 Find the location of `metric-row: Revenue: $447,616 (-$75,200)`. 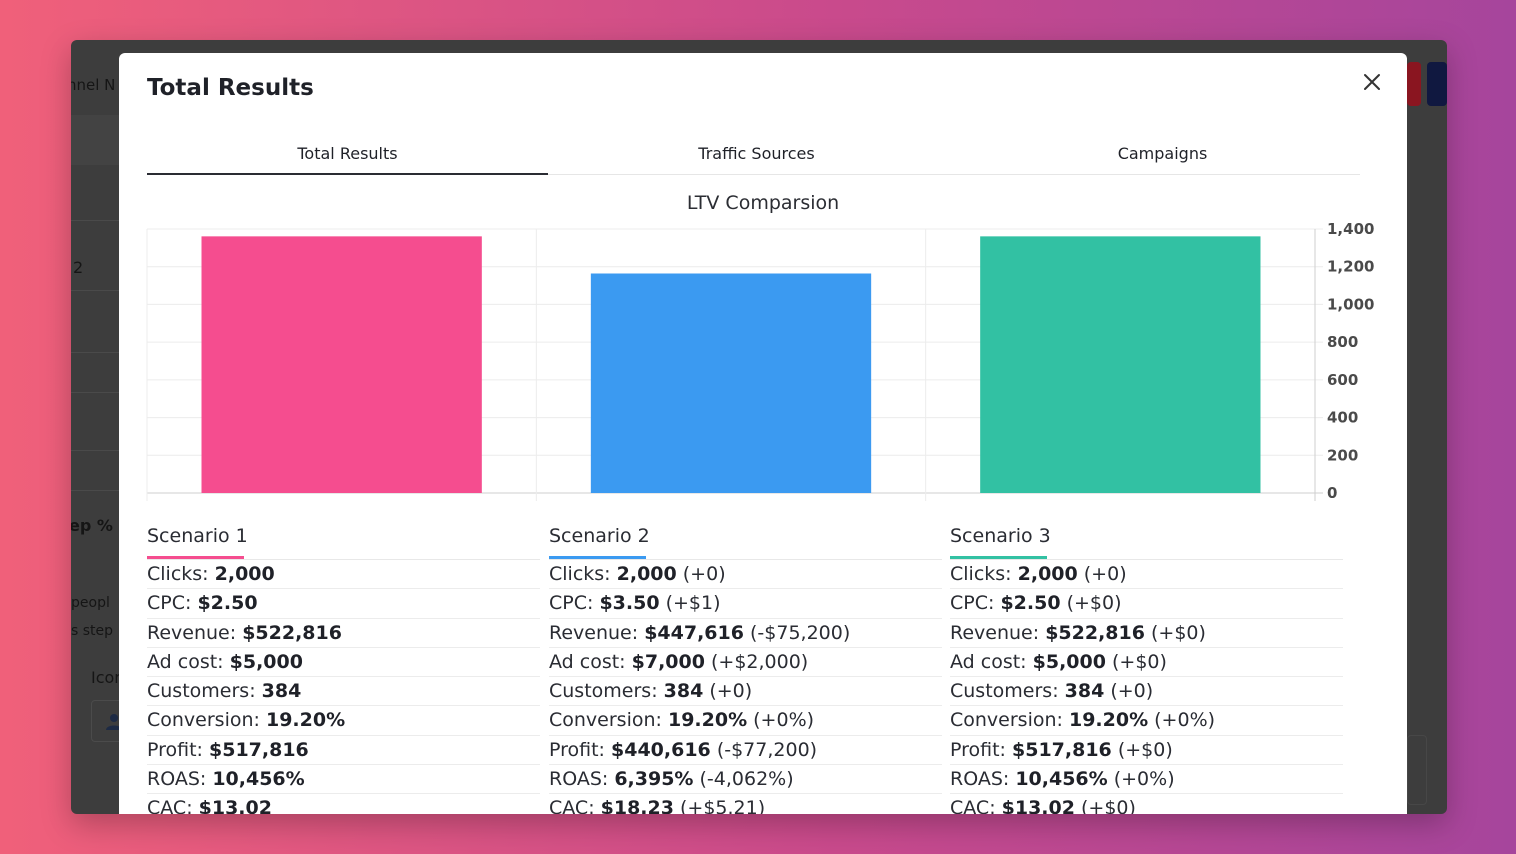

metric-row: Revenue: $447,616 (-$75,200) is located at coordinates (745, 633).